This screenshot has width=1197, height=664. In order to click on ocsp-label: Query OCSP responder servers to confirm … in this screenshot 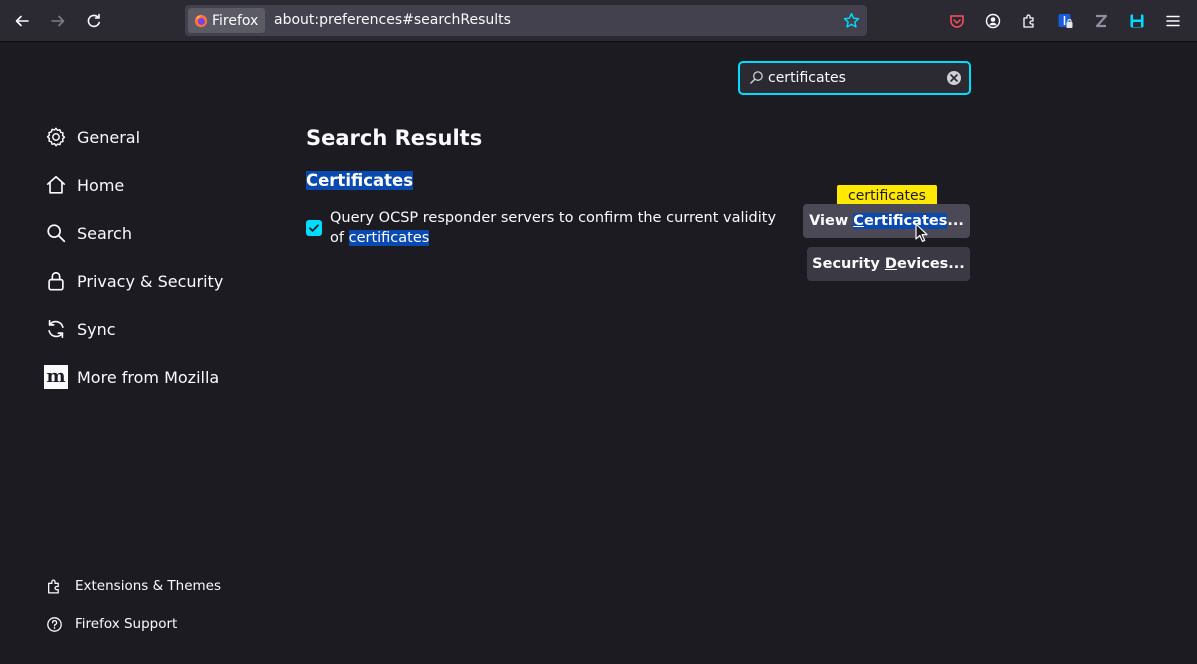, I will do `click(560, 228)`.